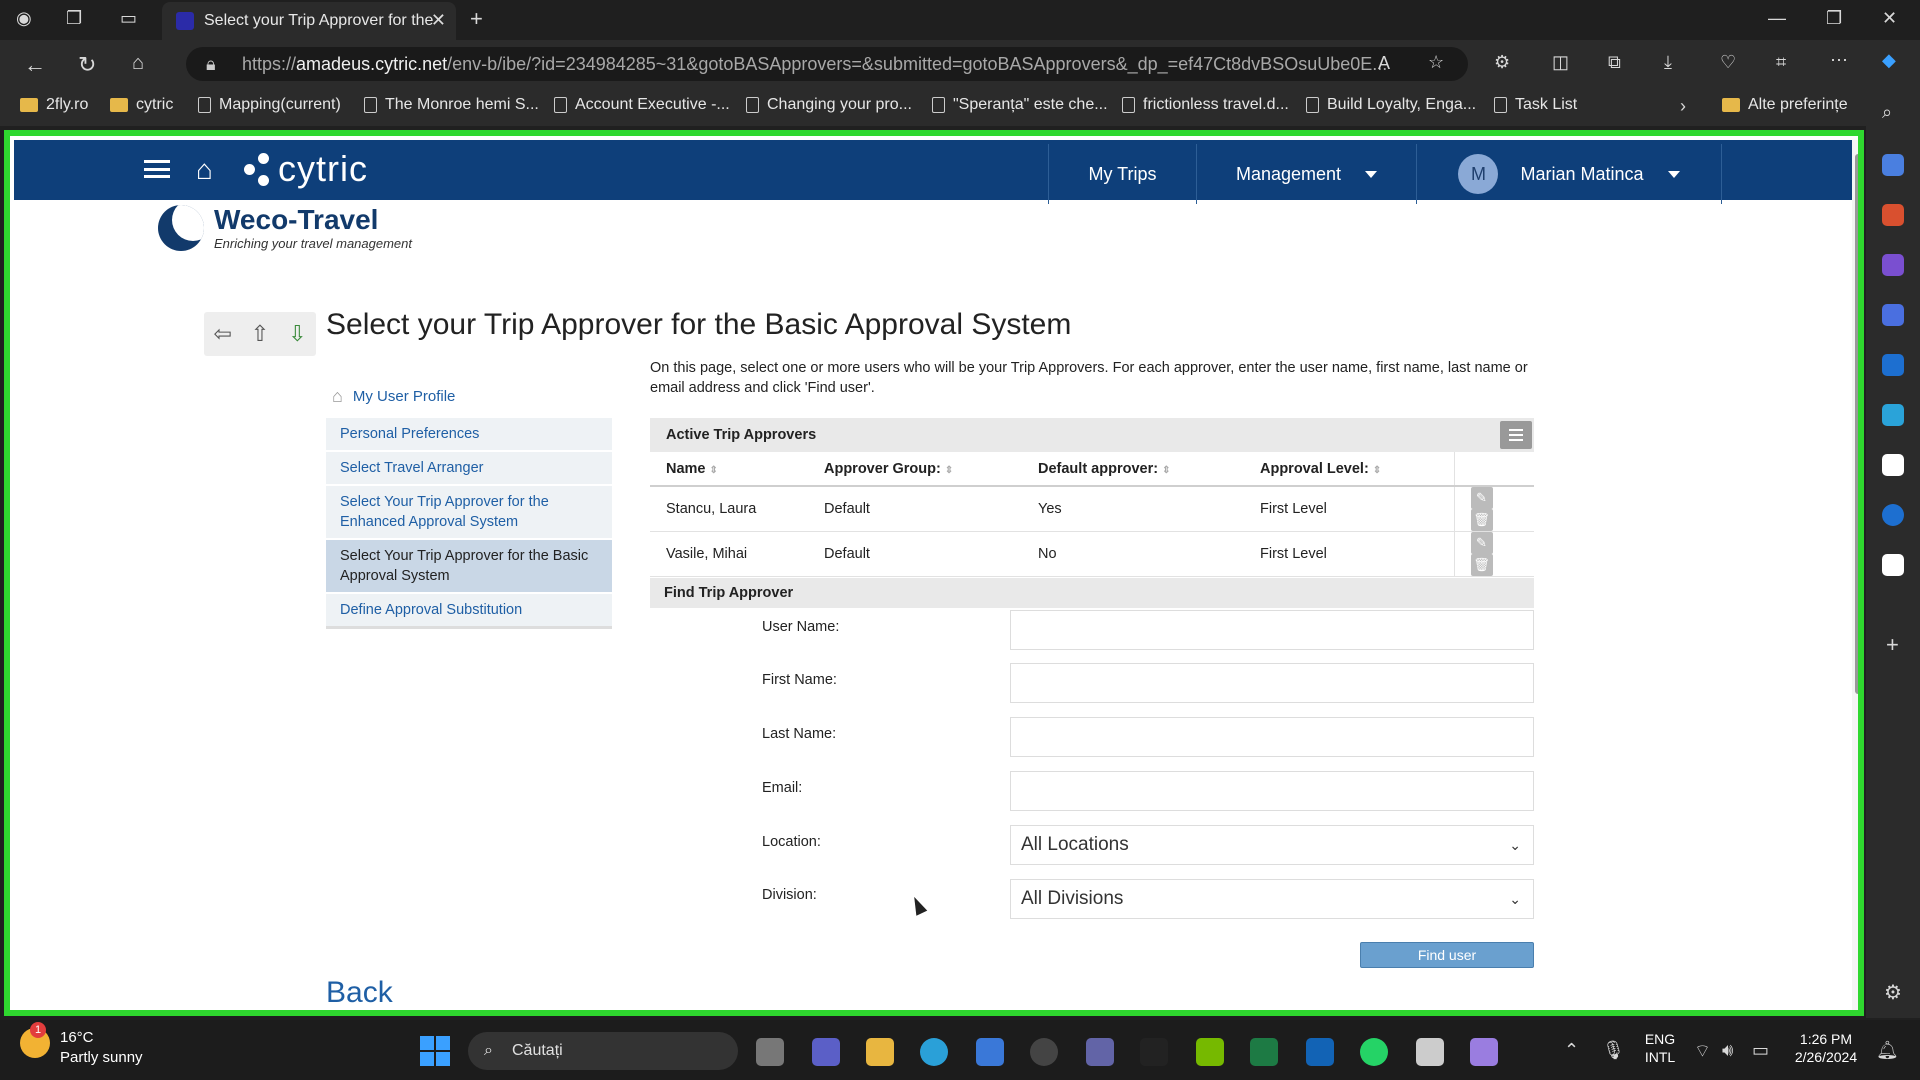 The image size is (1920, 1080). I want to click on teams-work-icon, so click(1100, 1052).